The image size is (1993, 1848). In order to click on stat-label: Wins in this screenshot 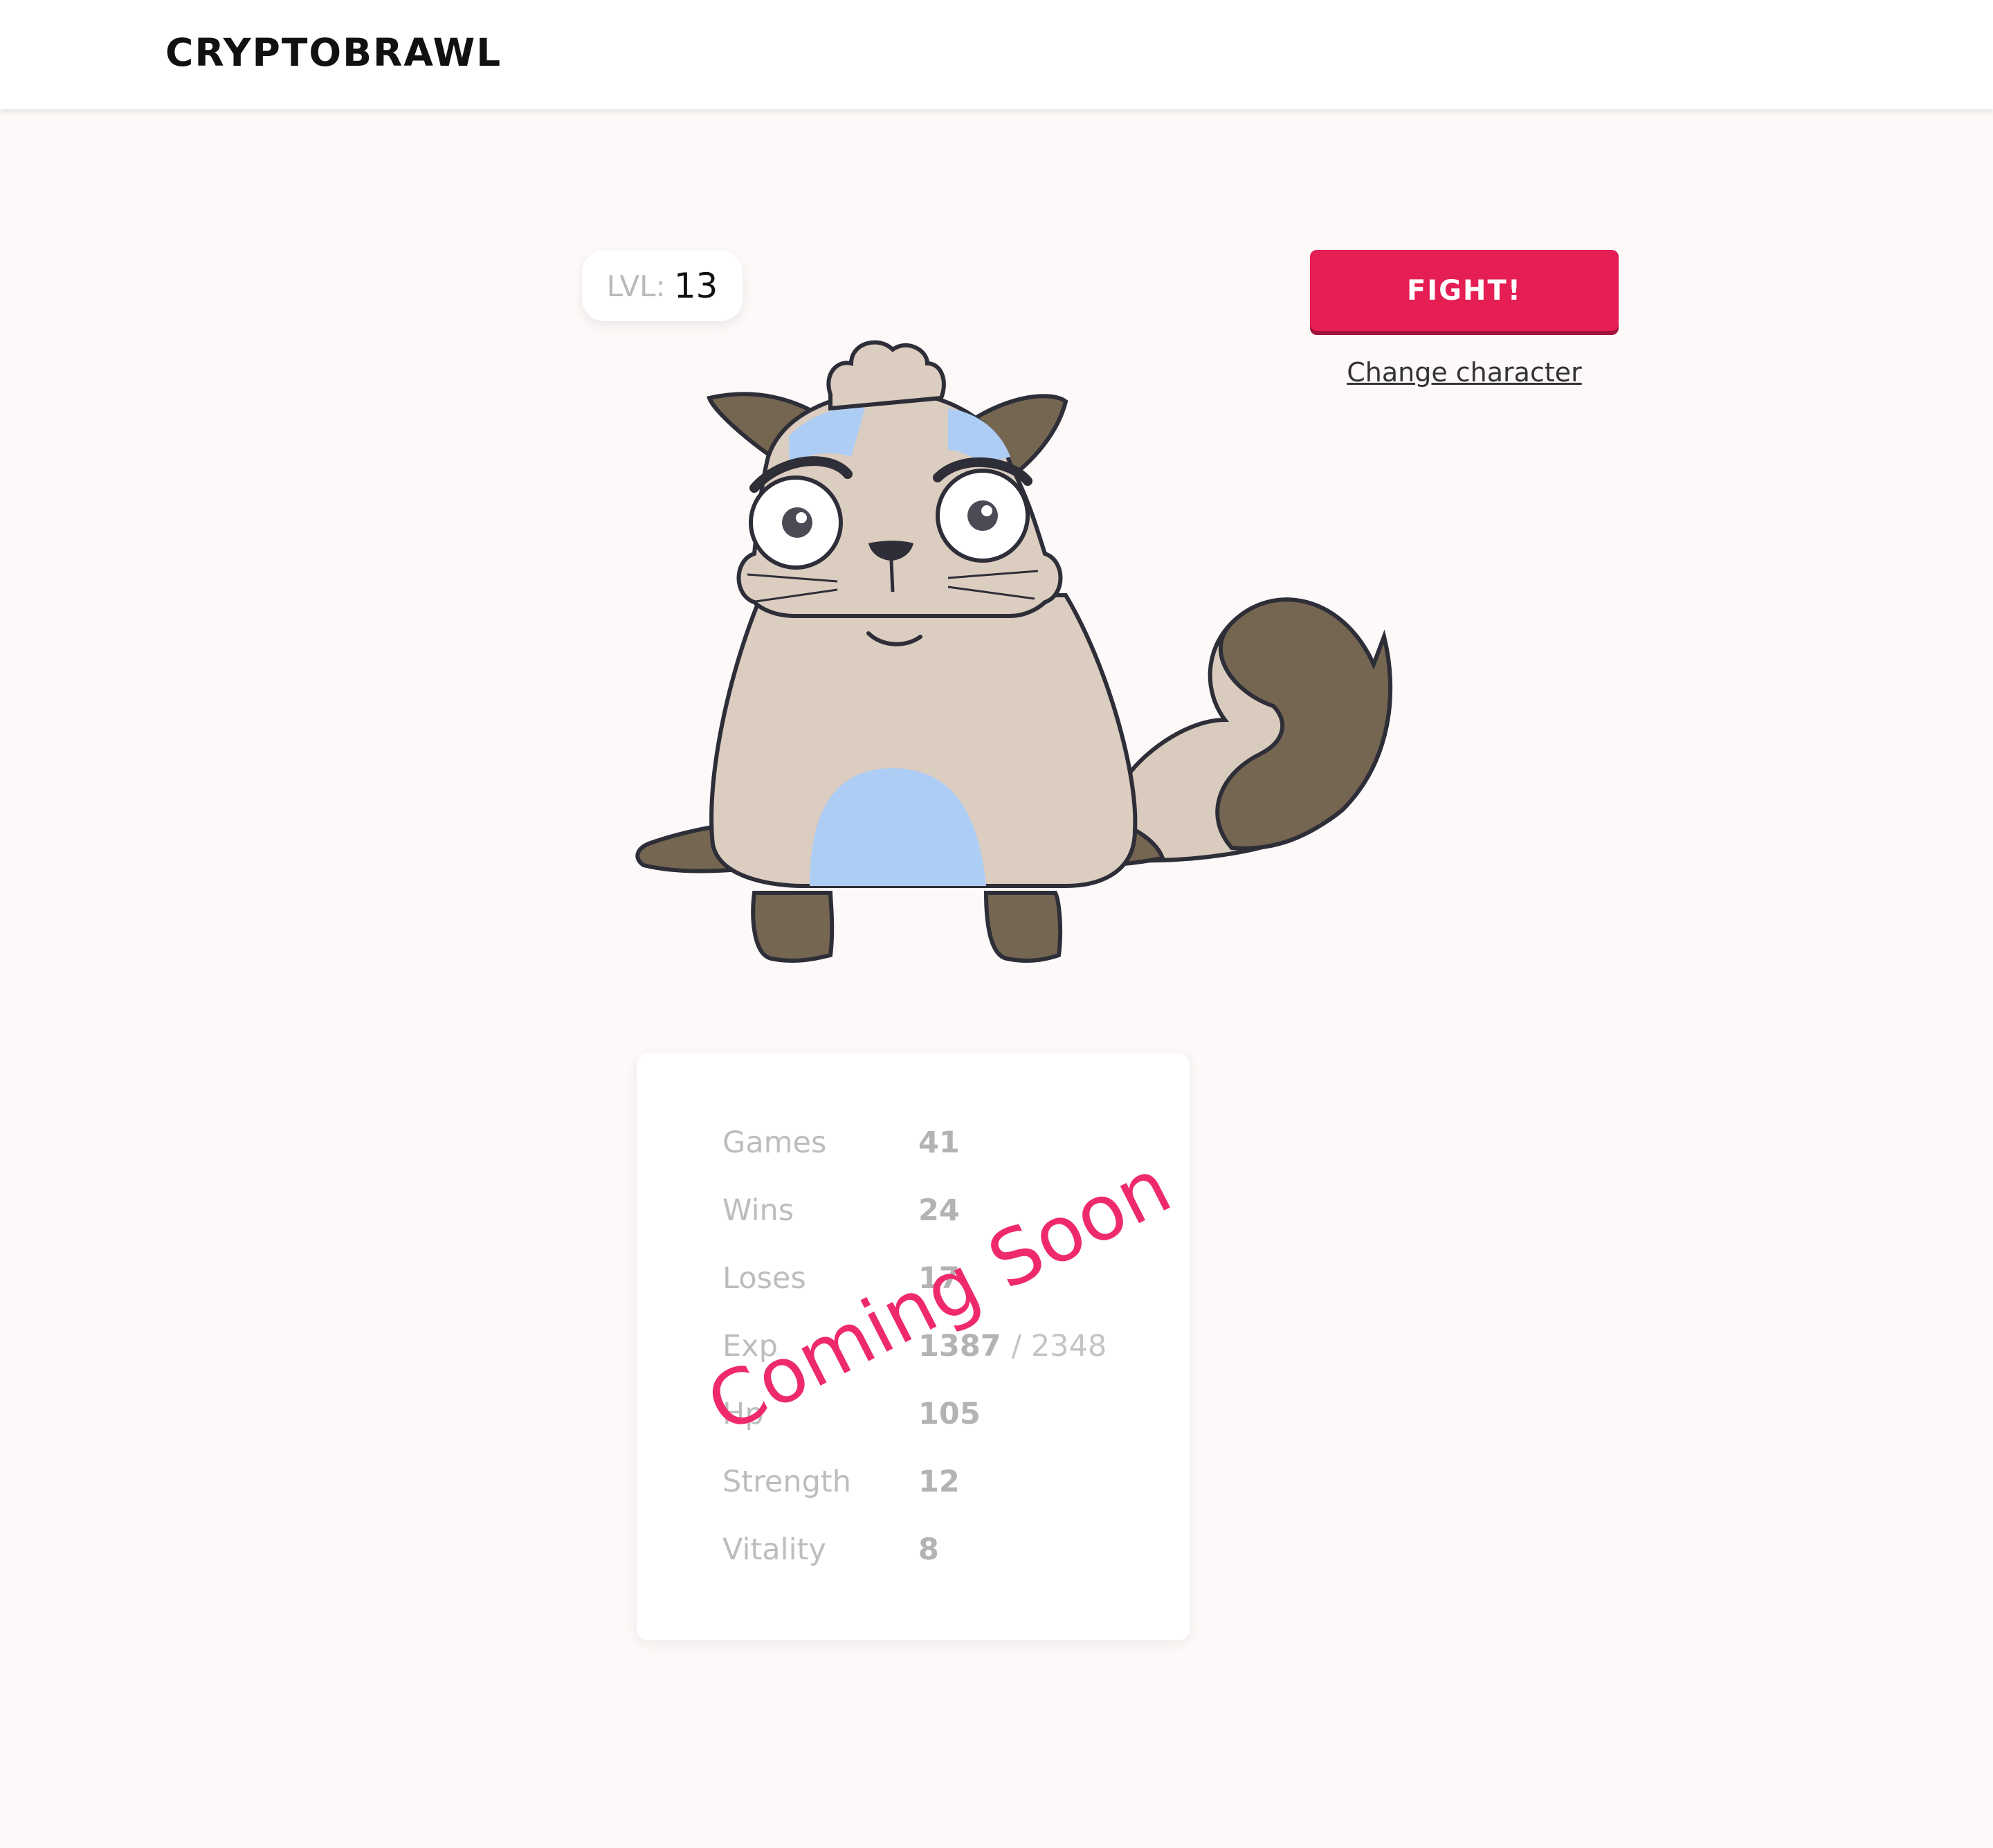, I will do `click(758, 1210)`.